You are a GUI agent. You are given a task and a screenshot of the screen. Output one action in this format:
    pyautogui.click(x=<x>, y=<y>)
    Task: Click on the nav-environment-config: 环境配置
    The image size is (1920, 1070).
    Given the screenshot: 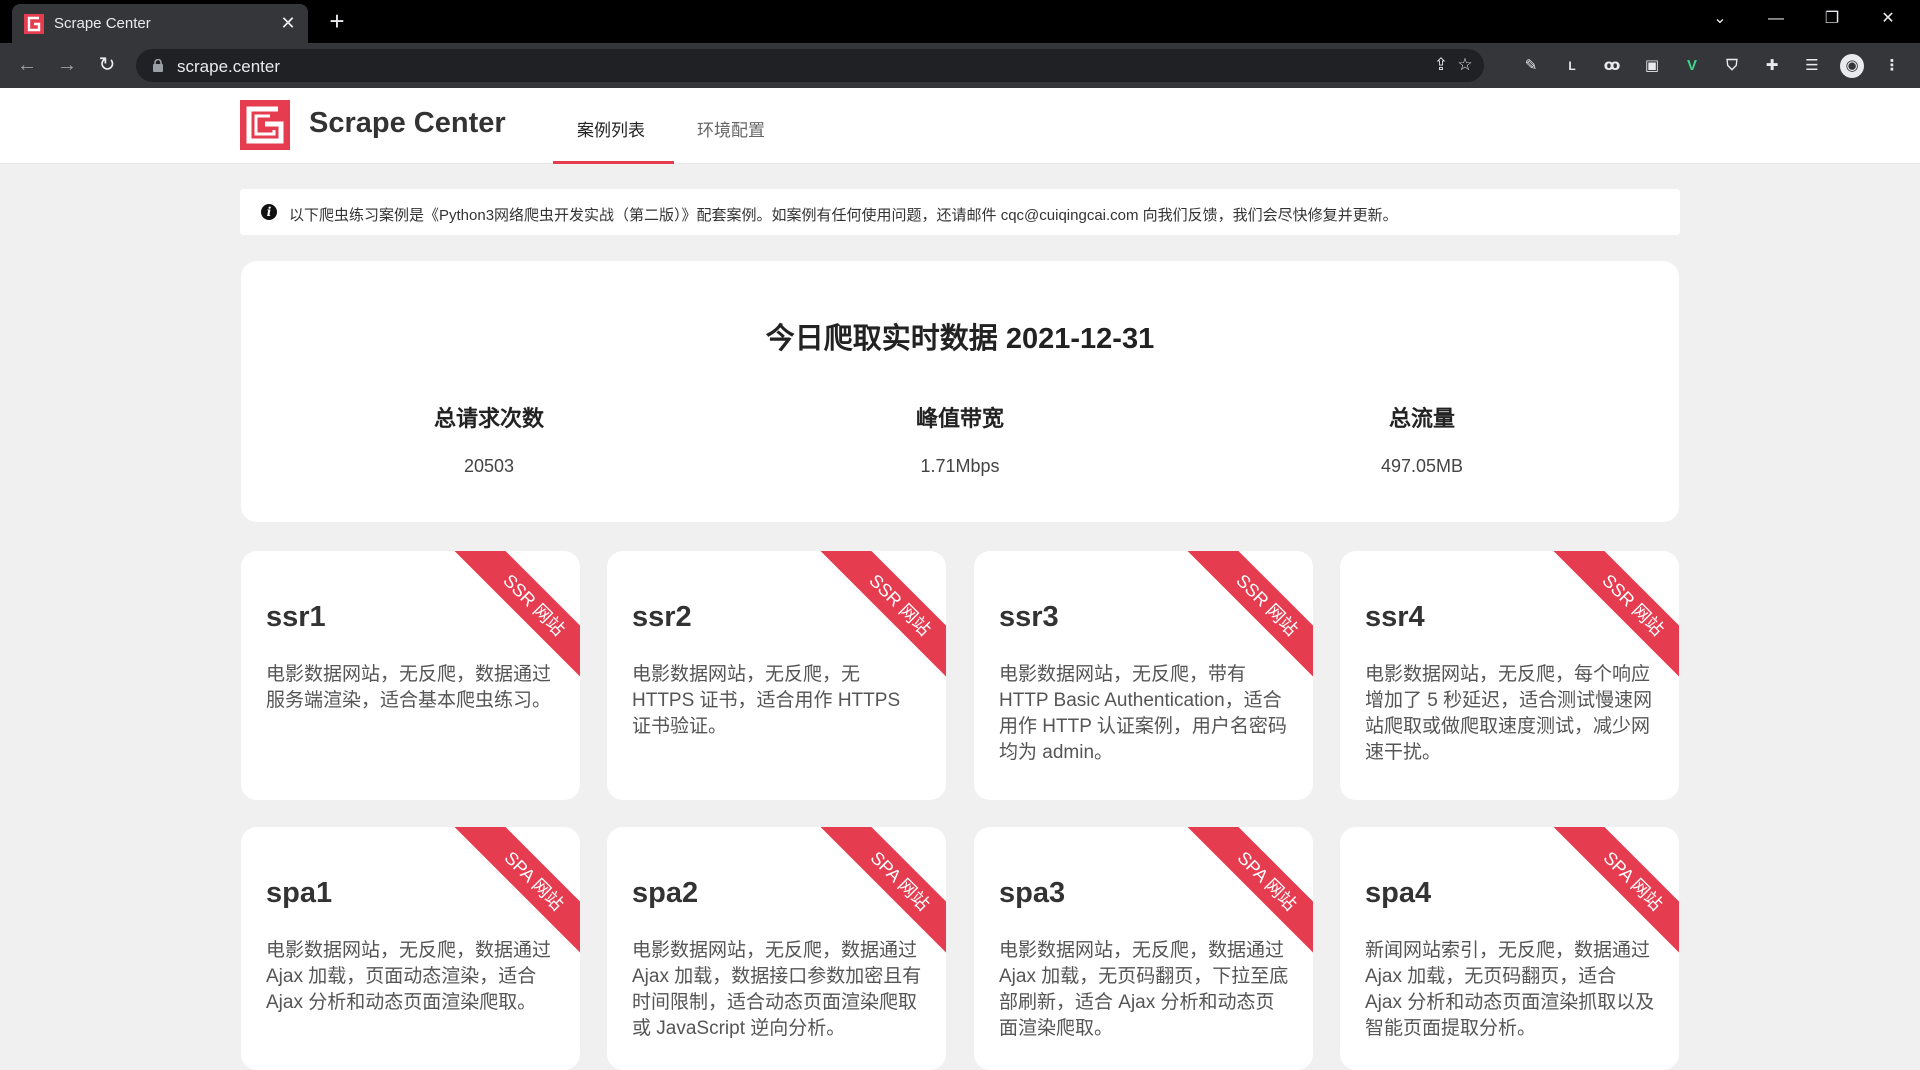 What is the action you would take?
    pyautogui.click(x=731, y=128)
    